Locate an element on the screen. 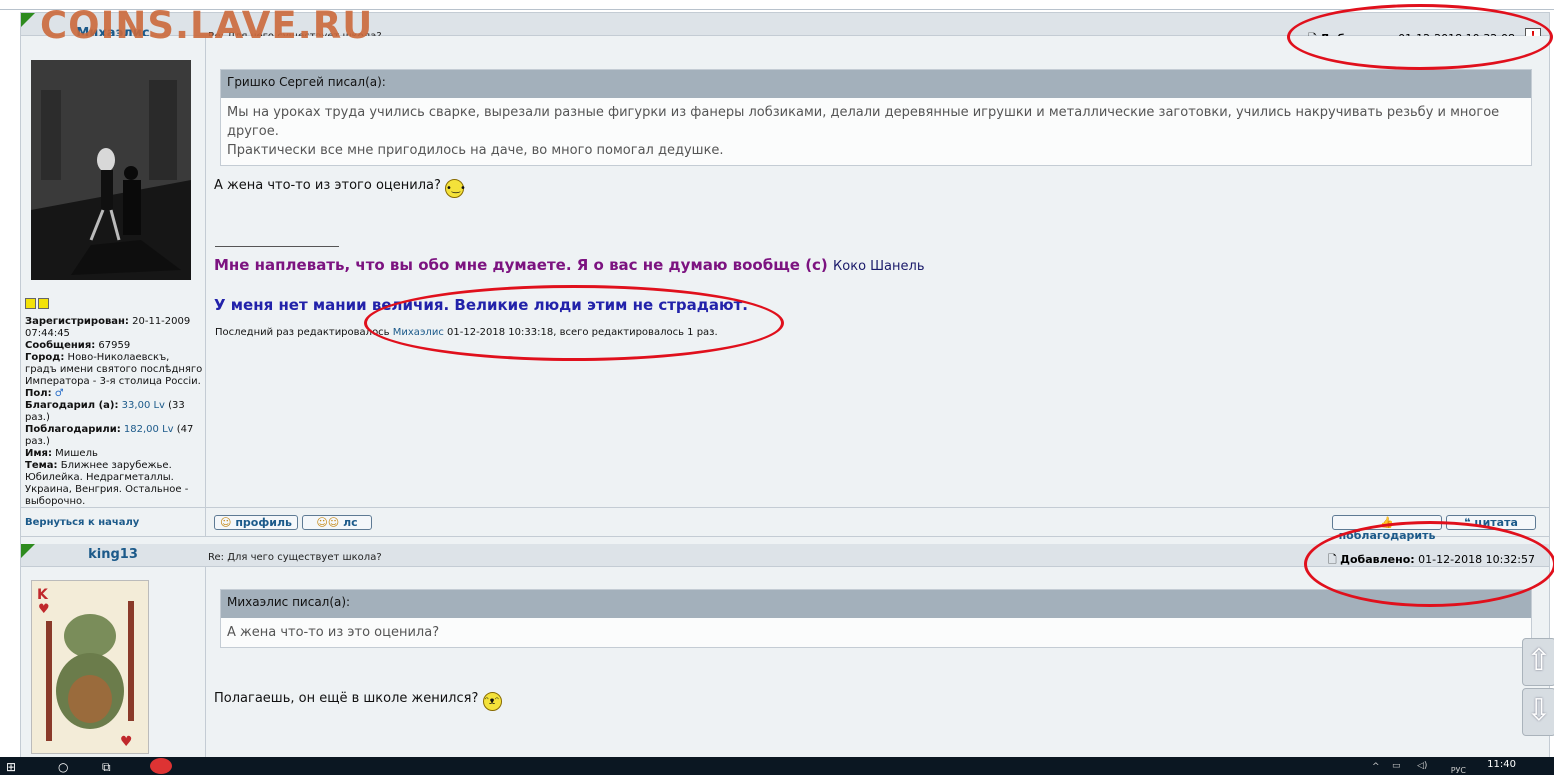  chrome-icon is located at coordinates (161, 766).